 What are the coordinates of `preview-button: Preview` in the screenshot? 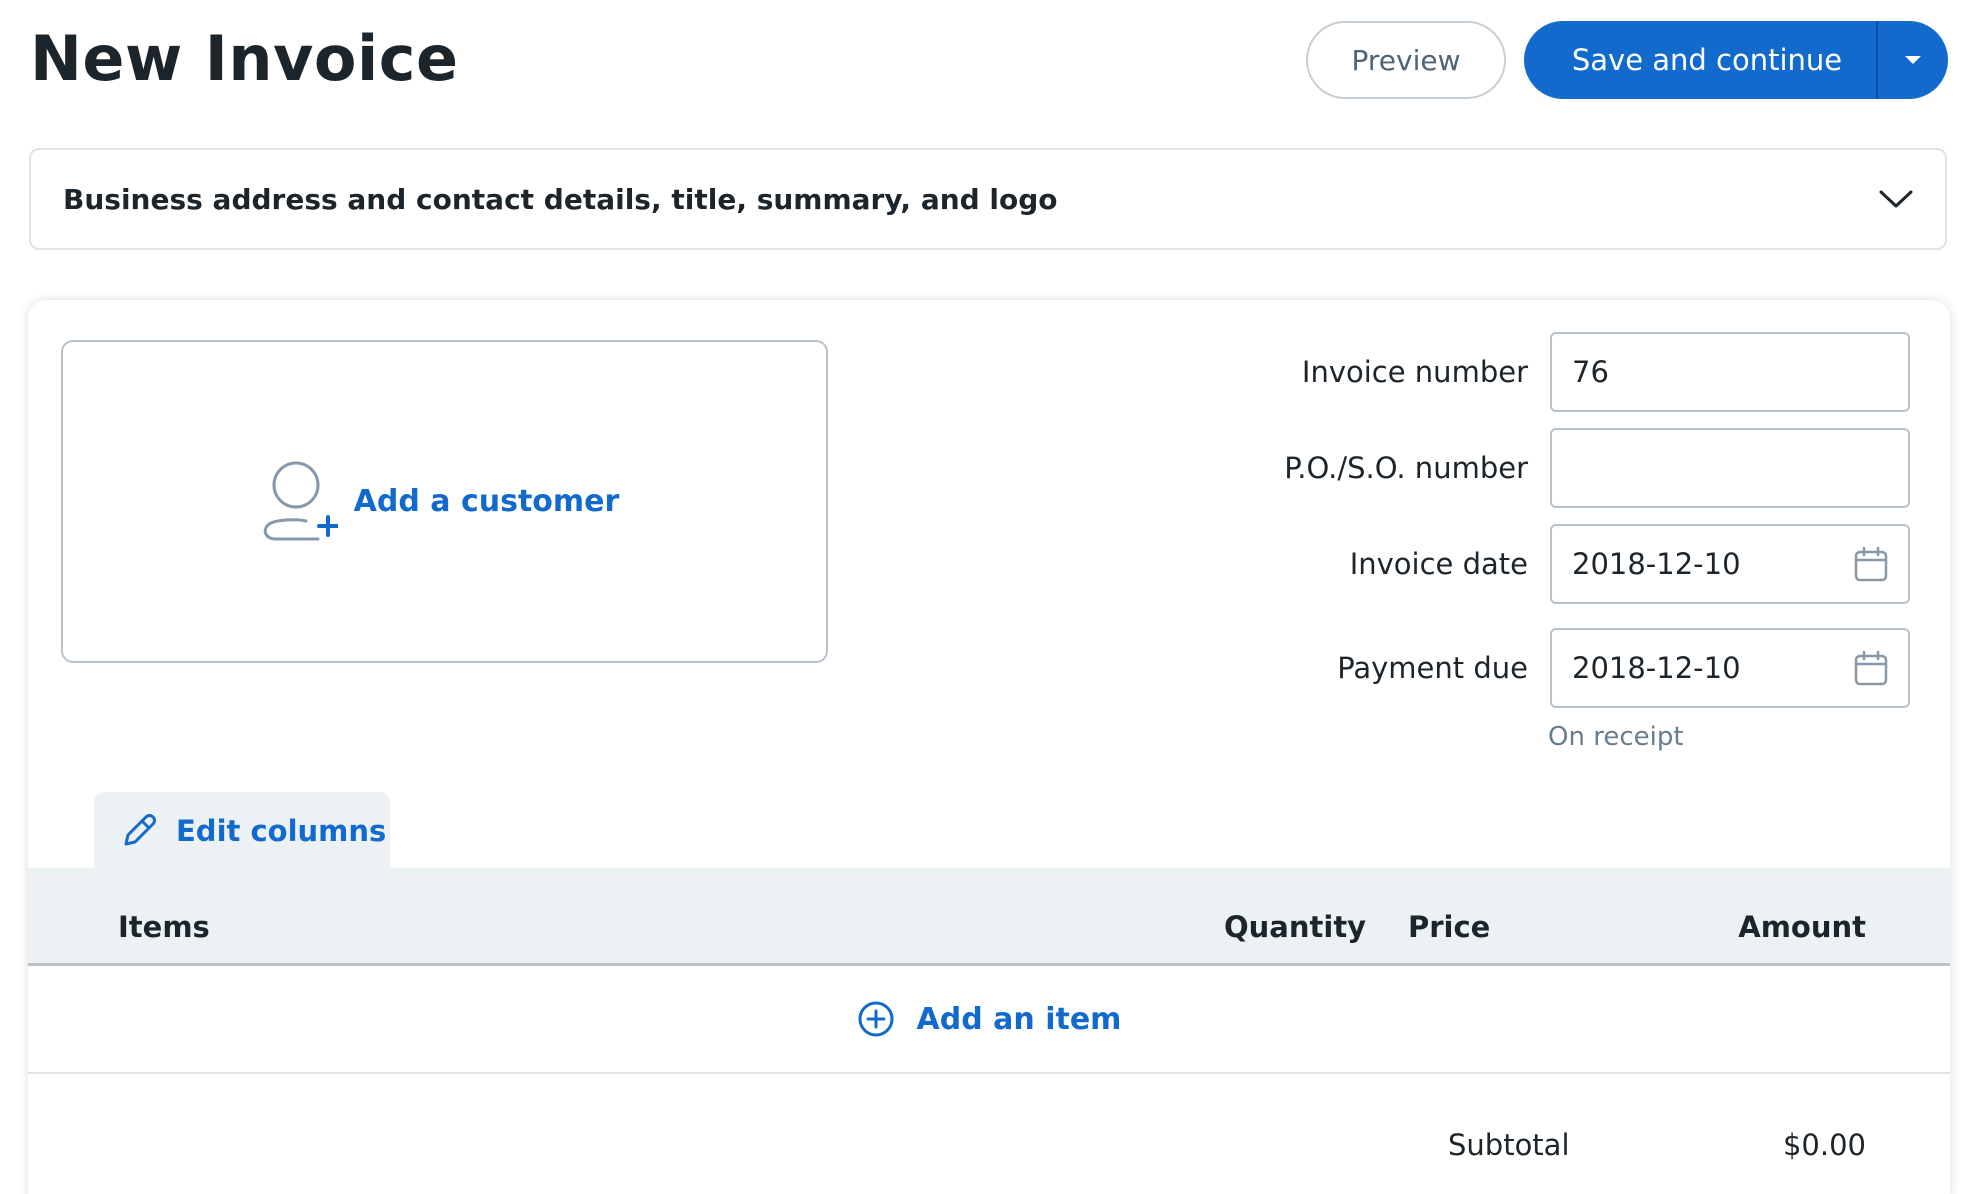 It's located at (1406, 60).